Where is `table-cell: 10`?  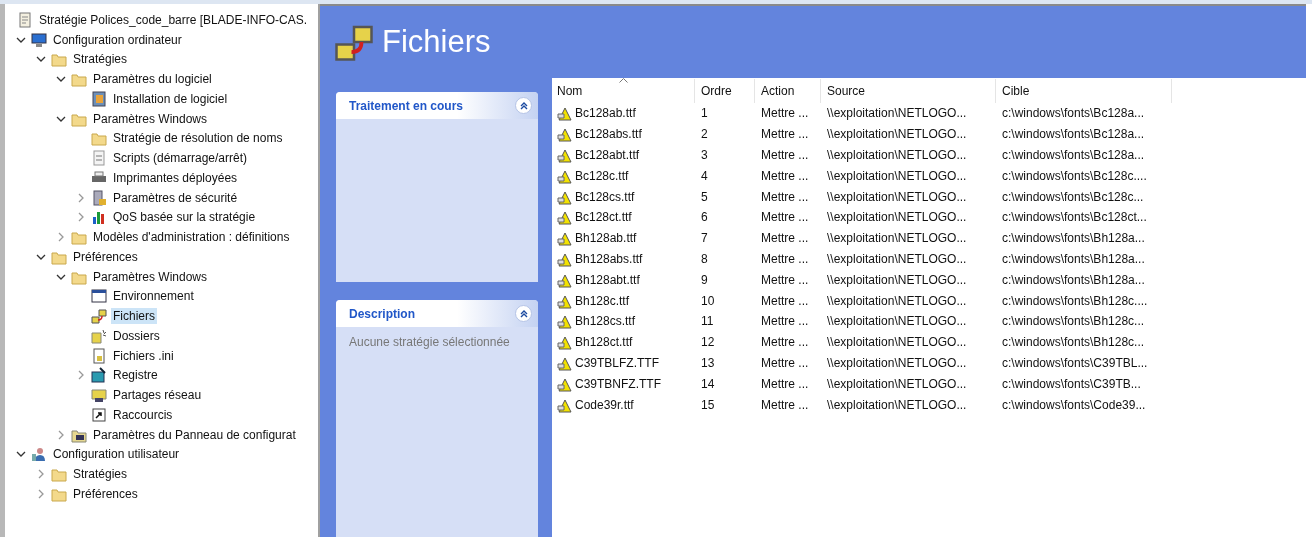
table-cell: 10 is located at coordinates (708, 300).